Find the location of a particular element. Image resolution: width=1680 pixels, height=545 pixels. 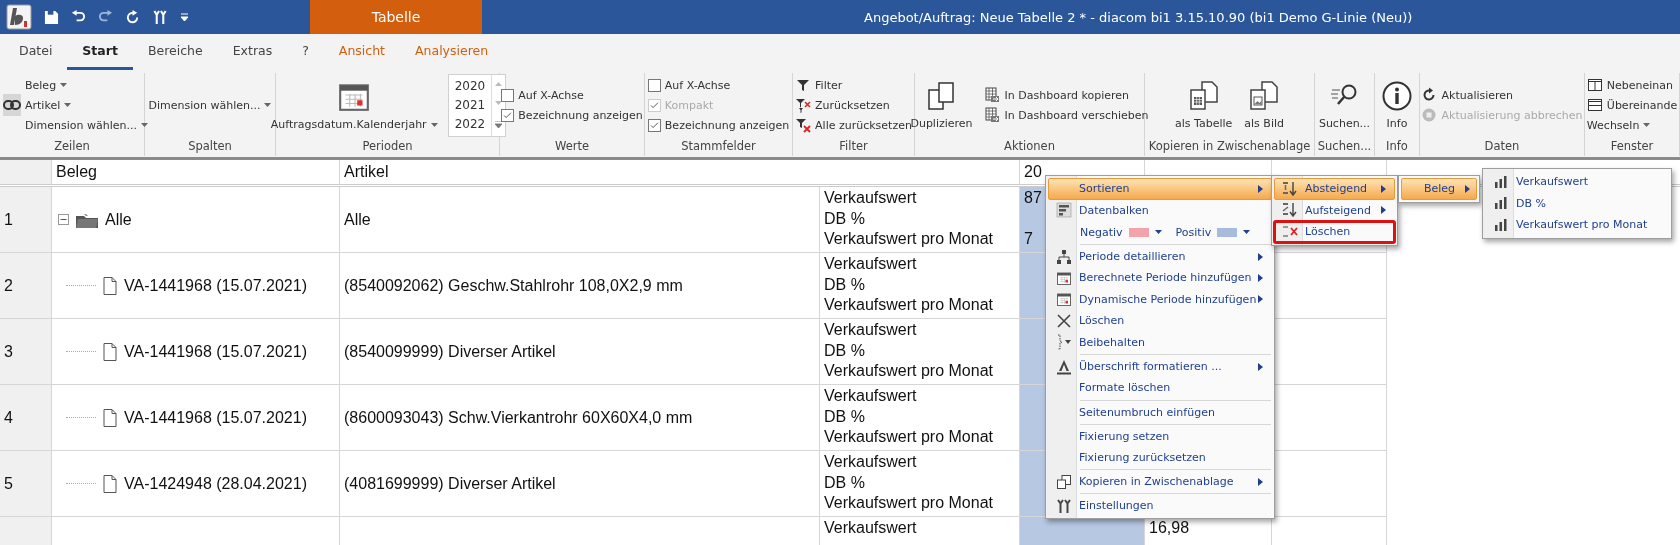

ribbon-button: Info is located at coordinates (1397, 105).